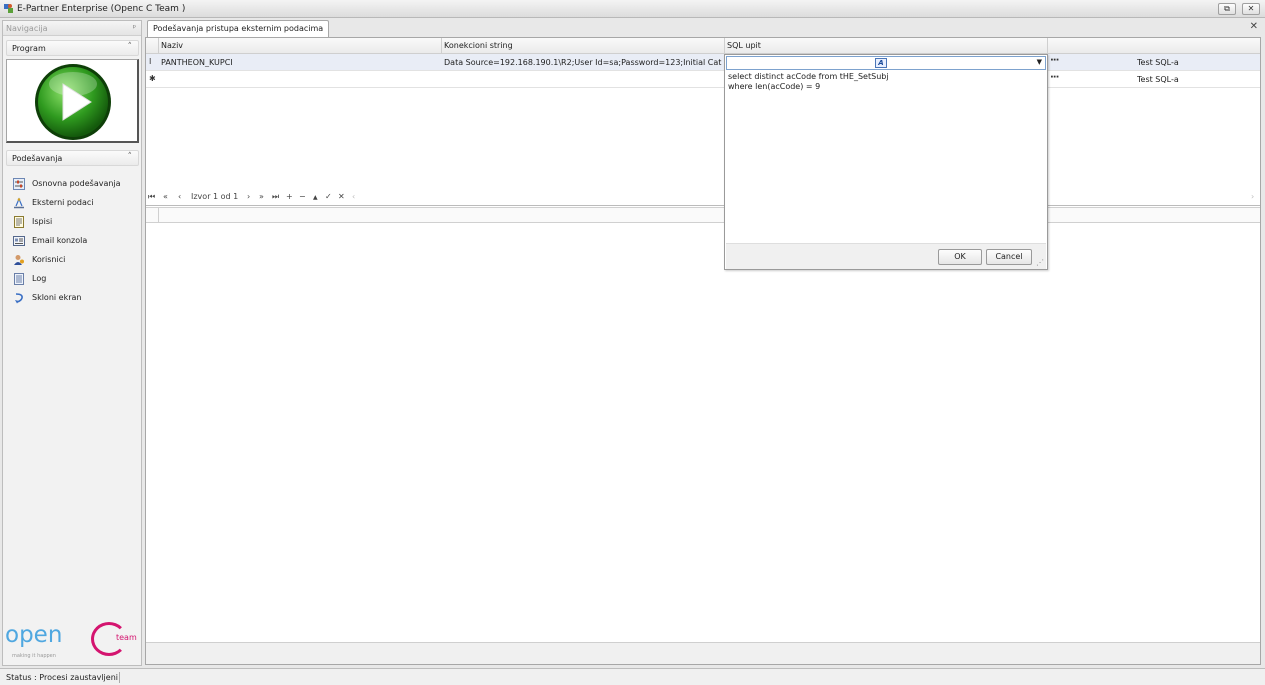 The width and height of the screenshot is (1265, 685). I want to click on content-footer, so click(703, 653).